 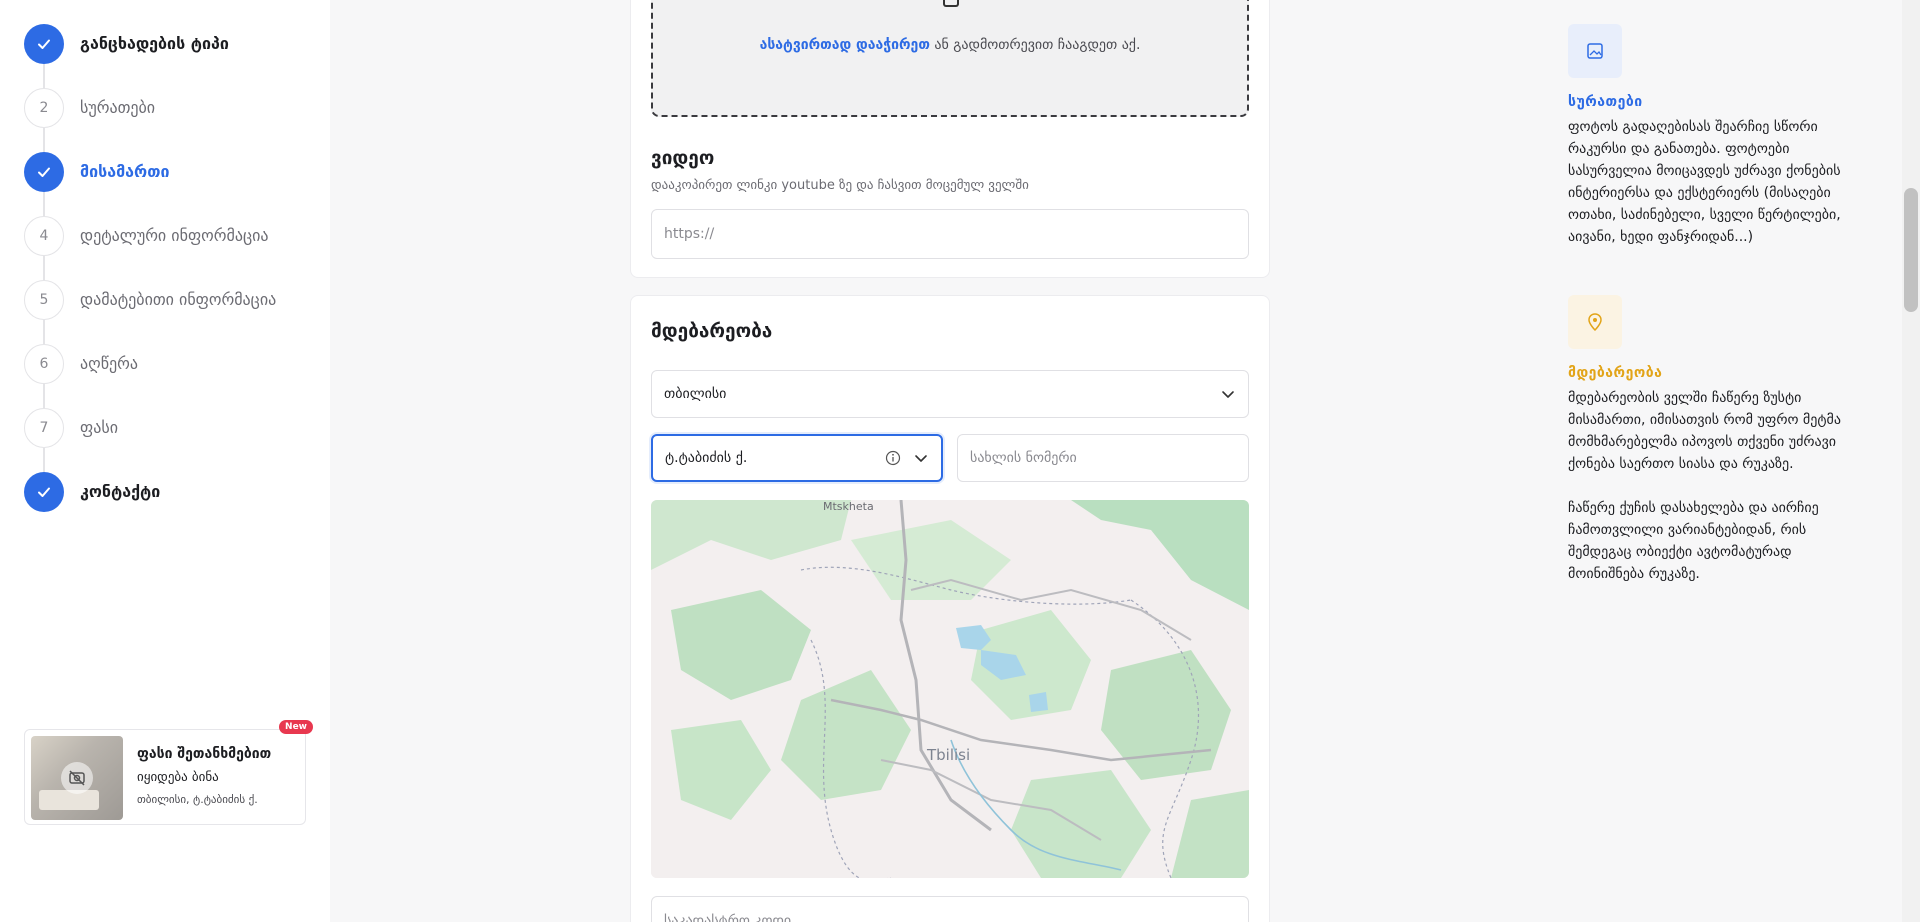 I want to click on summary-deal-type: იყიდება ბინა, so click(x=178, y=777).